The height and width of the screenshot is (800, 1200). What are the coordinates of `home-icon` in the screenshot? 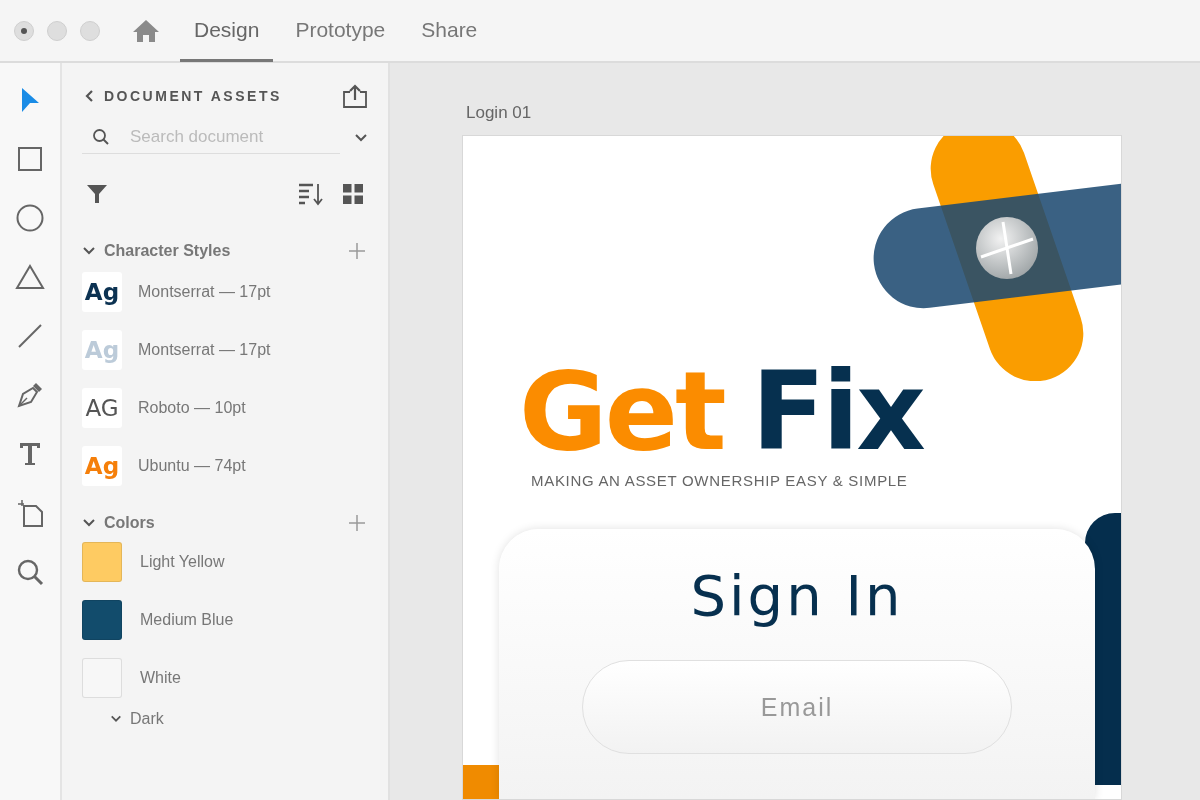 It's located at (146, 30).